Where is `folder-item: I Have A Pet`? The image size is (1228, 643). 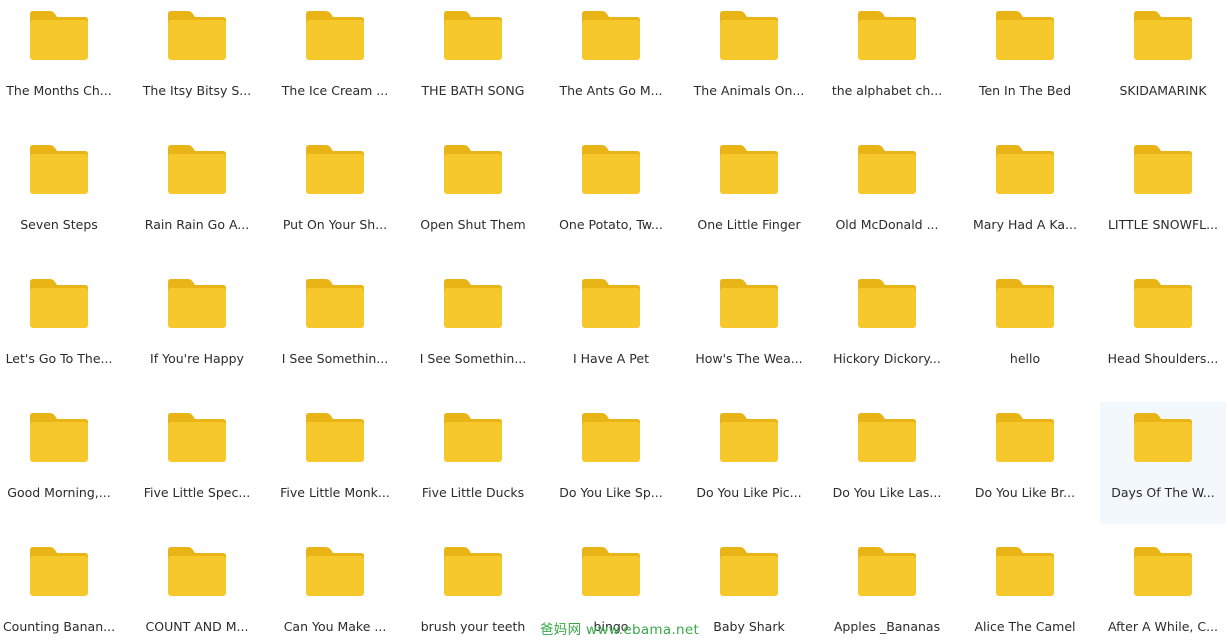 folder-item: I Have A Pet is located at coordinates (611, 329).